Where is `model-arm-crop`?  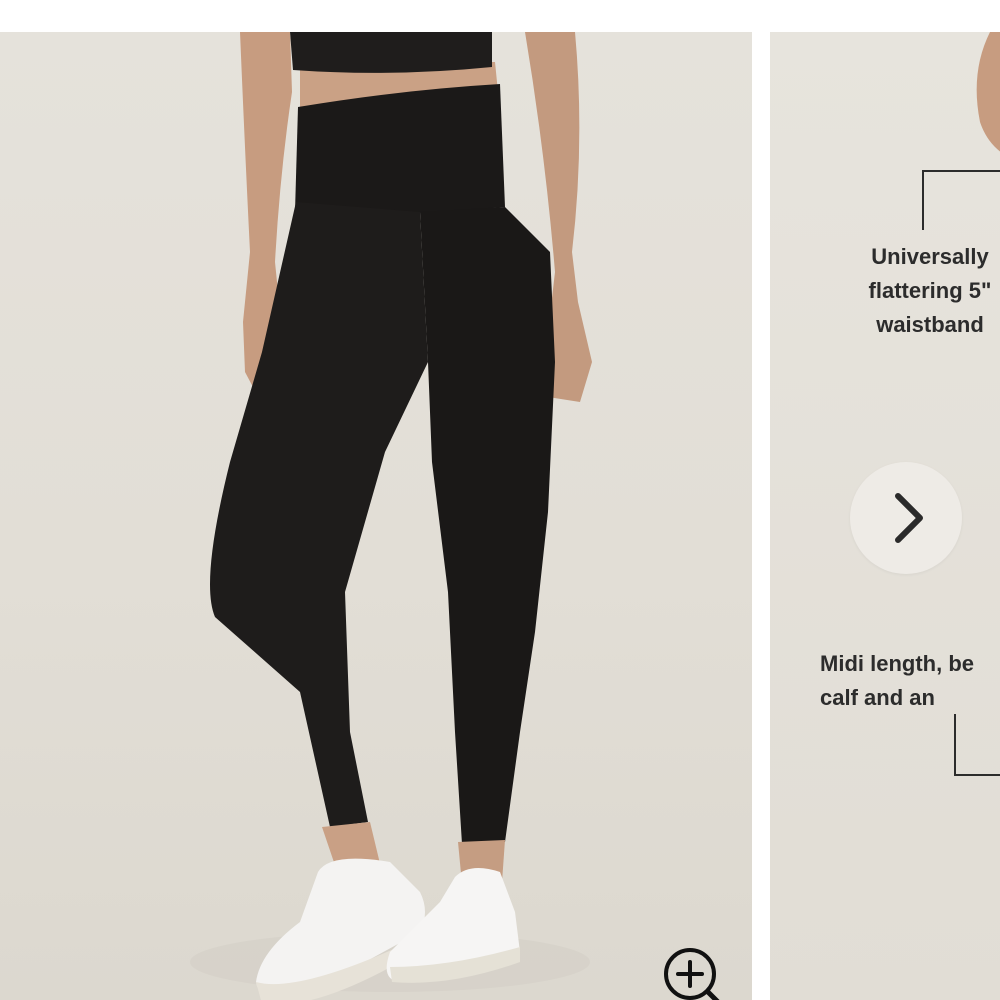
model-arm-crop is located at coordinates (988, 92).